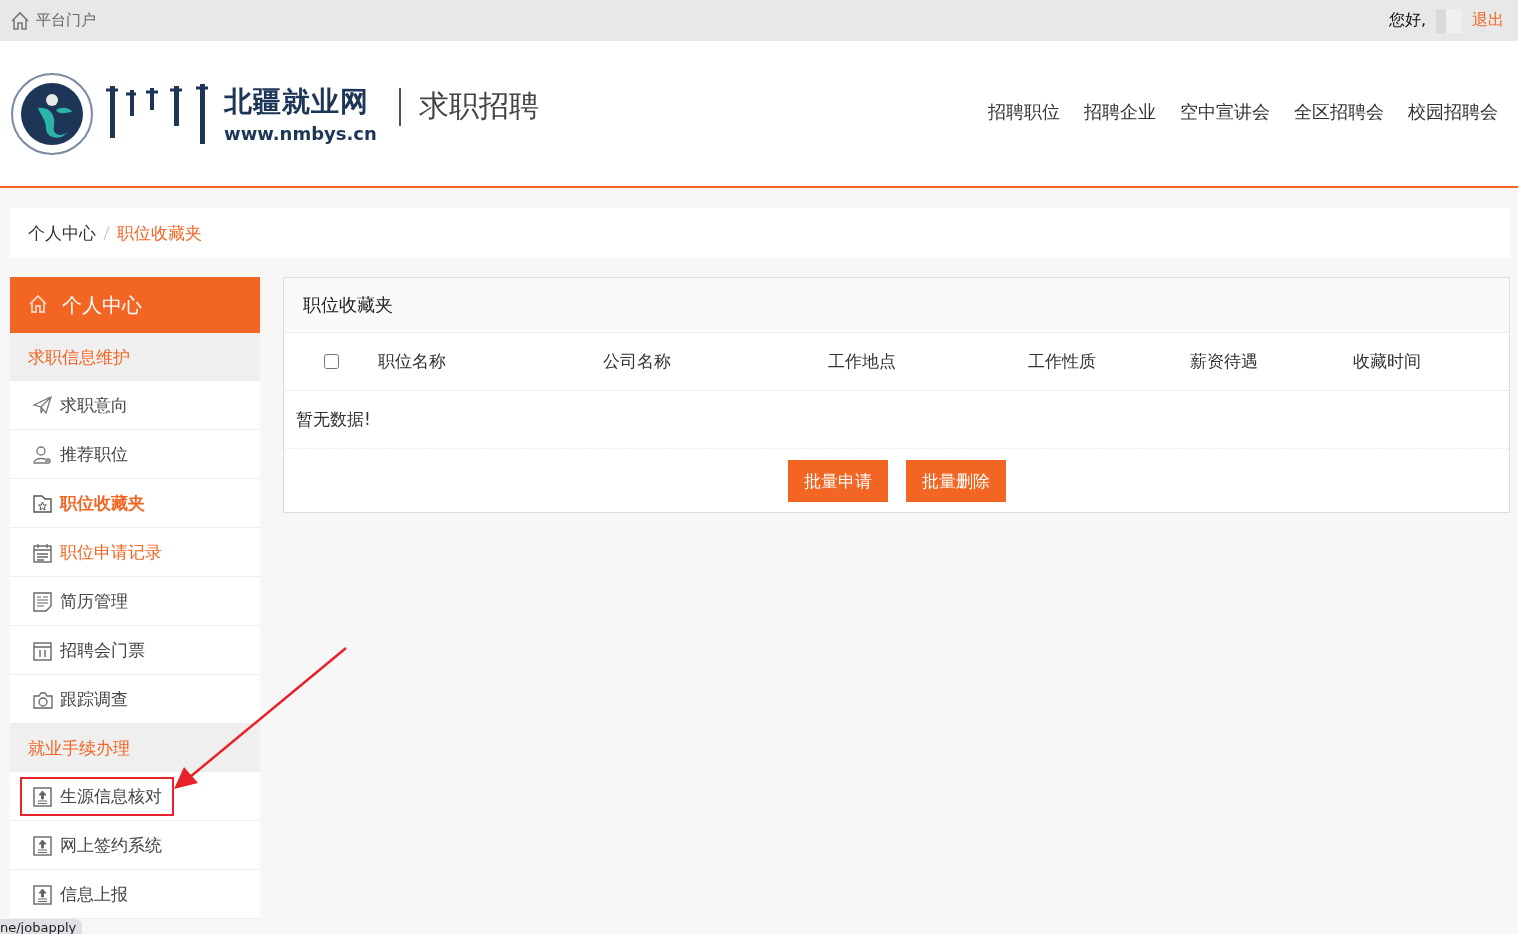 The width and height of the screenshot is (1518, 934). What do you see at coordinates (42, 454) in the screenshot?
I see `user-icon` at bounding box center [42, 454].